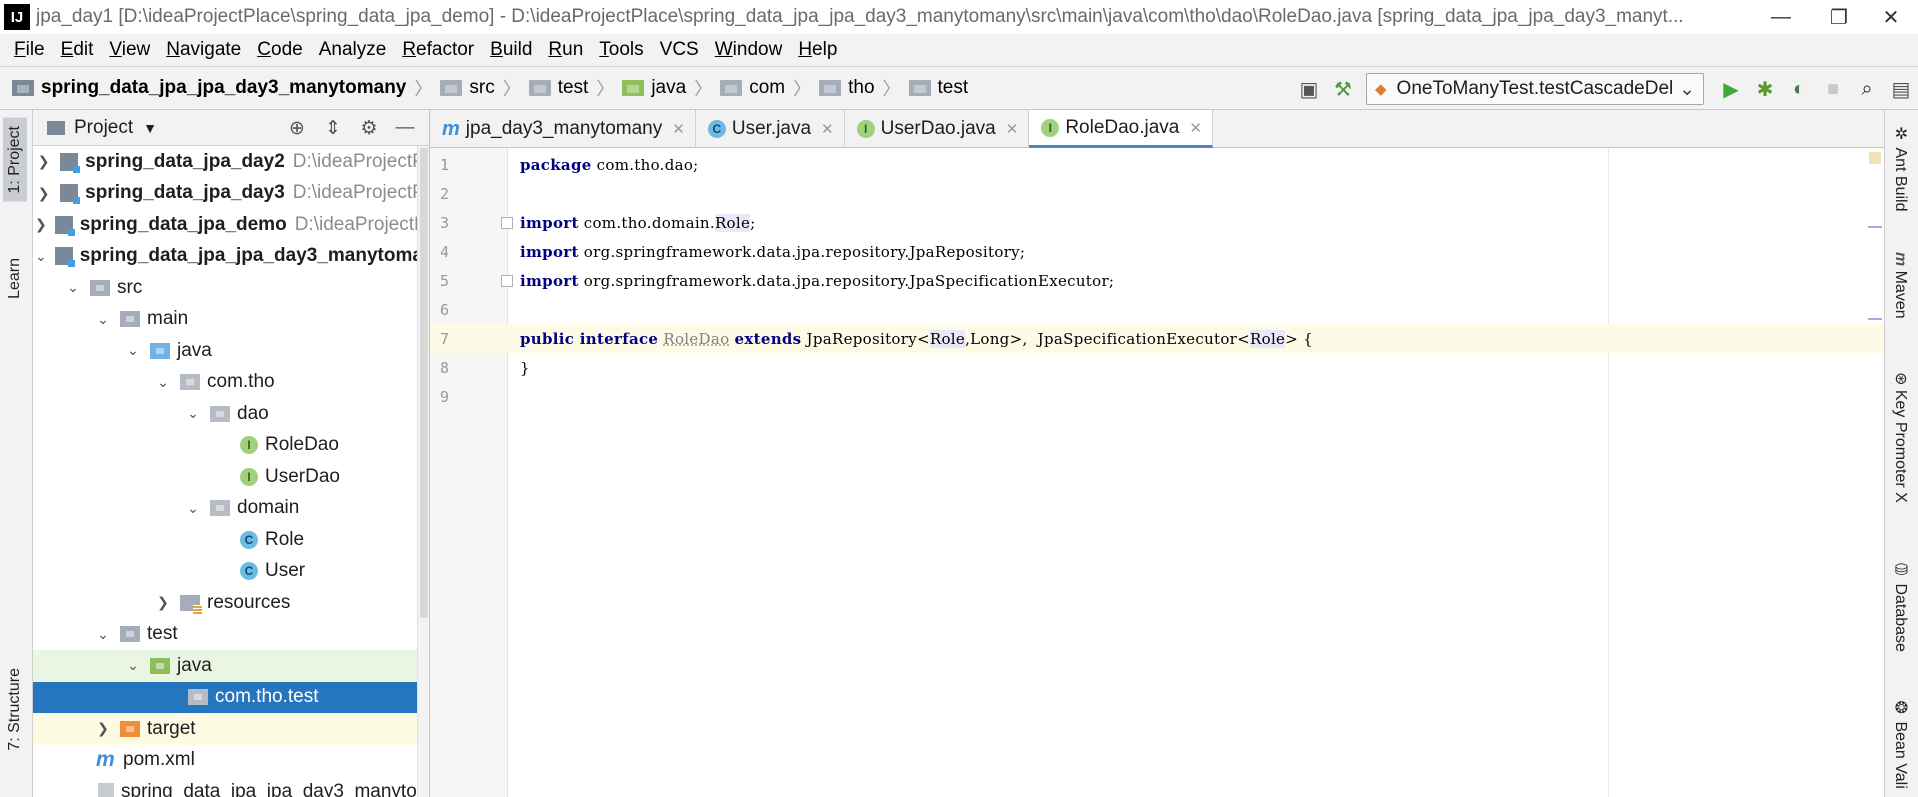 The image size is (1918, 797). What do you see at coordinates (231, 761) in the screenshot?
I see `tree-item-pom-xml: m pom.xml` at bounding box center [231, 761].